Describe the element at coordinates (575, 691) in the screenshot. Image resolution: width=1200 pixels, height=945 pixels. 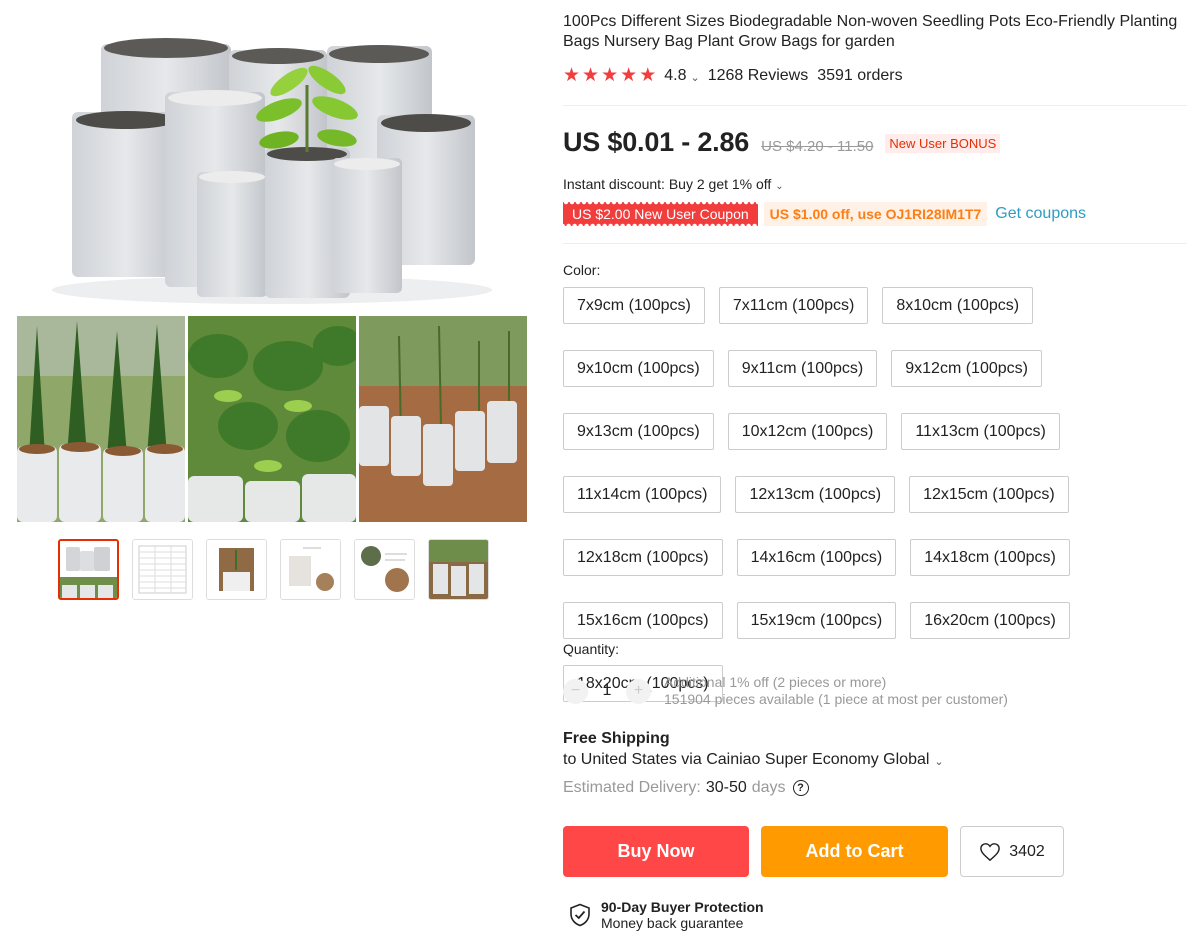
I see `decrease-quantity-button: −` at that location.